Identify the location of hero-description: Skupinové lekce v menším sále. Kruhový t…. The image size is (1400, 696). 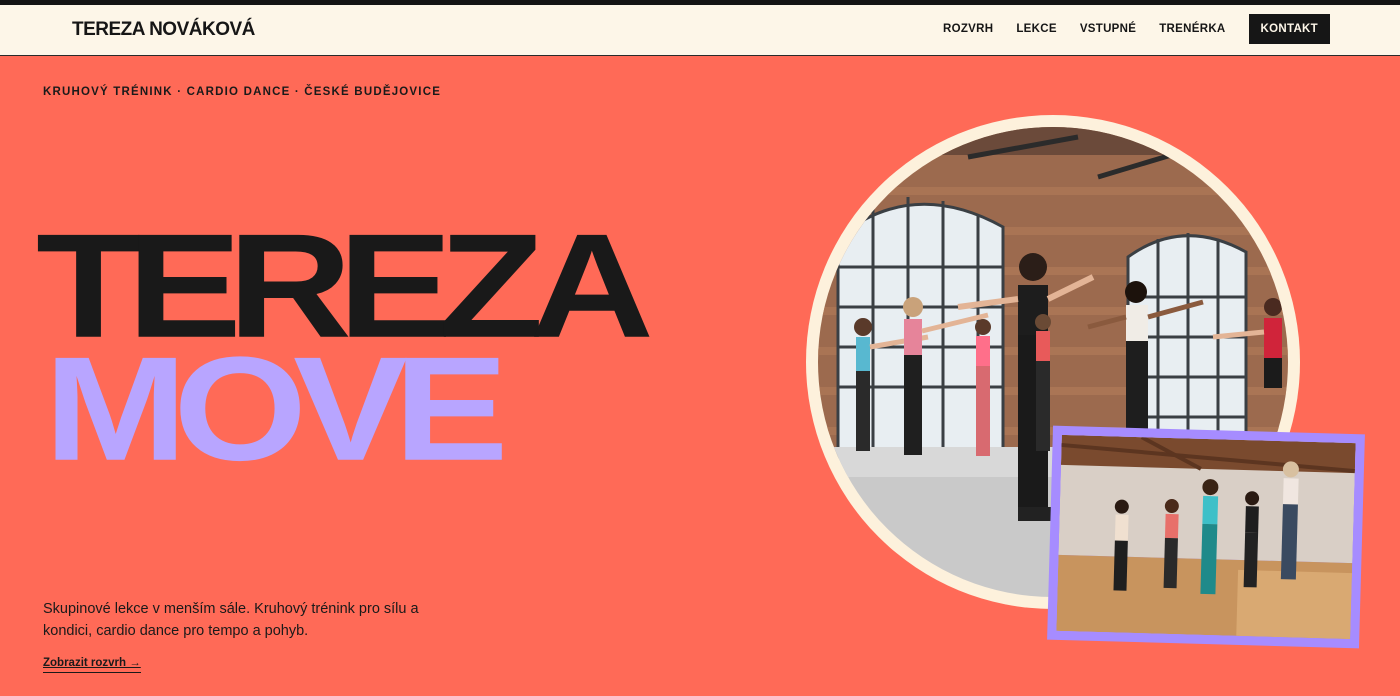
(231, 620).